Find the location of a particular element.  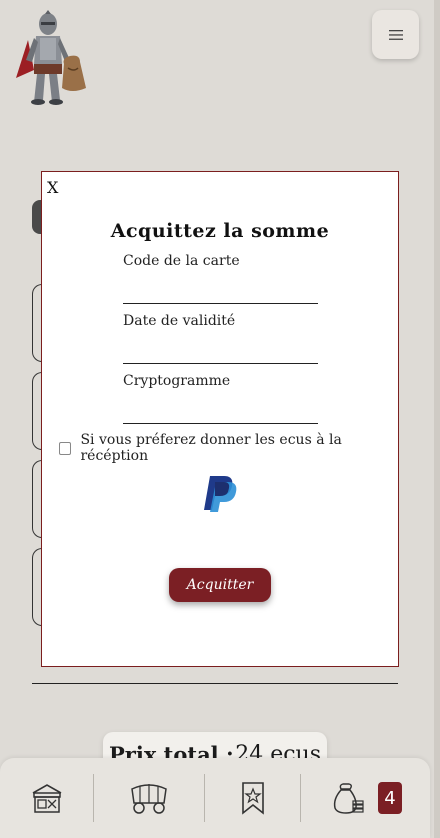

cart-count-badge: 4 is located at coordinates (390, 798).